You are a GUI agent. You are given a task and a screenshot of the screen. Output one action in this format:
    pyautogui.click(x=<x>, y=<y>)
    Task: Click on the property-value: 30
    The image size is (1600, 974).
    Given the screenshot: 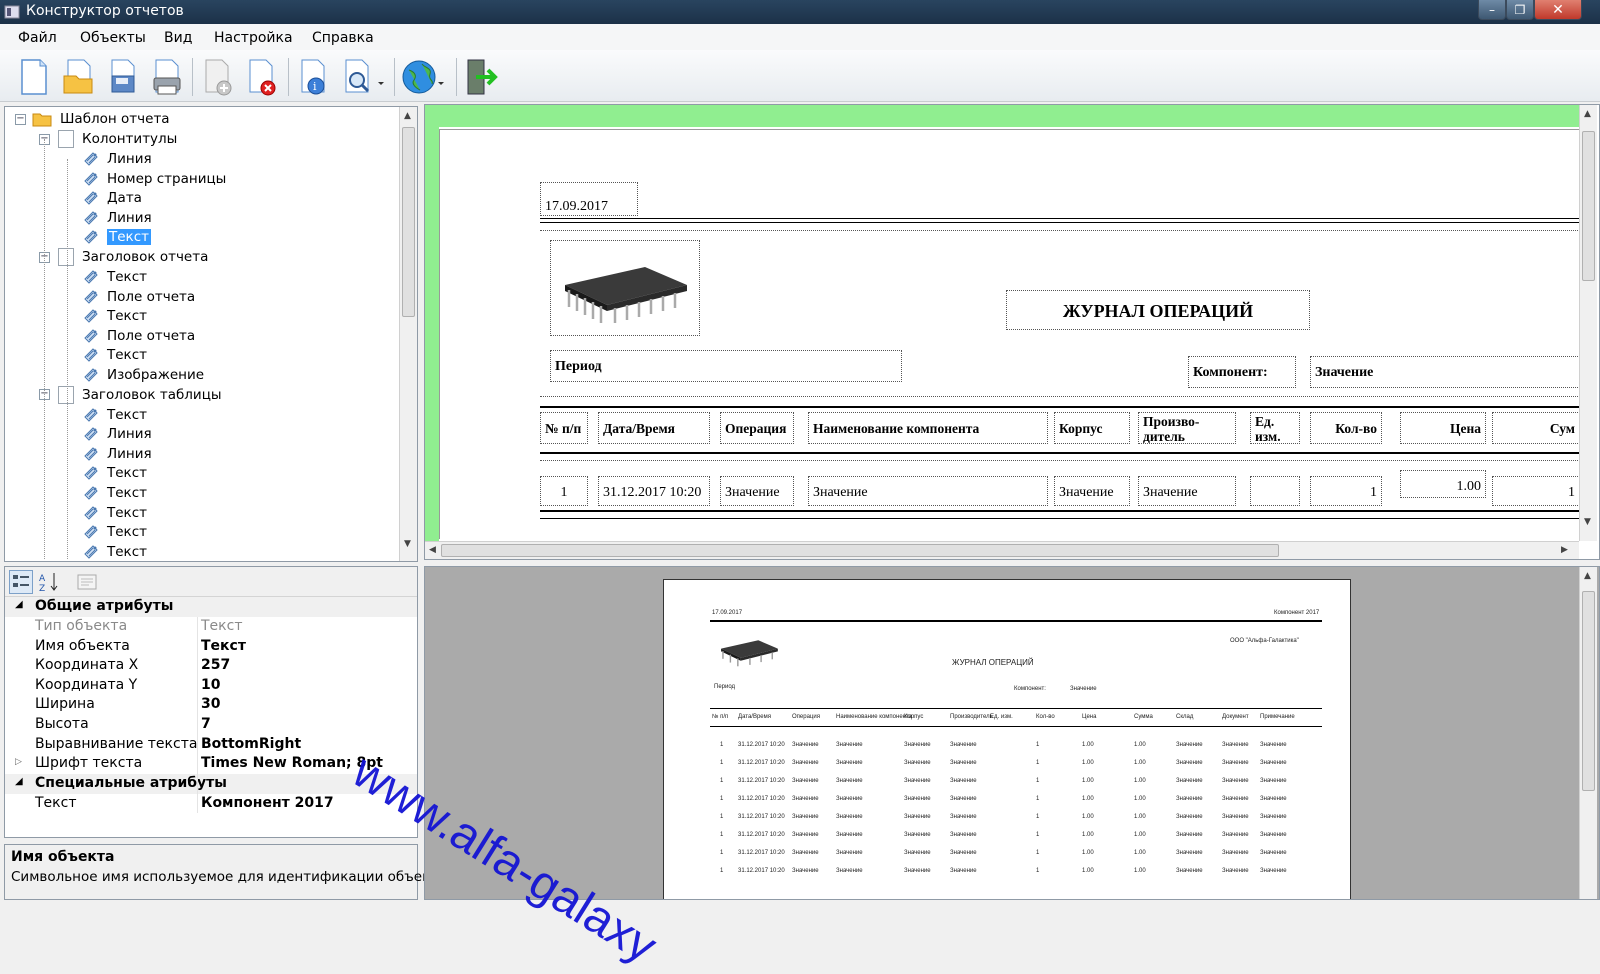 What is the action you would take?
    pyautogui.click(x=210, y=704)
    